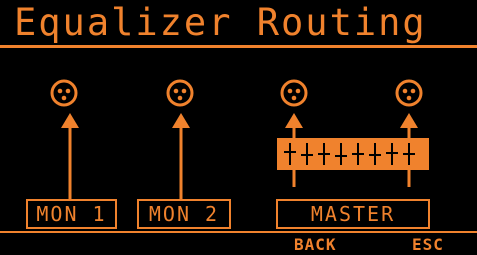 This screenshot has height=255, width=477. What do you see at coordinates (238, 232) in the screenshot?
I see `softkey-divider` at bounding box center [238, 232].